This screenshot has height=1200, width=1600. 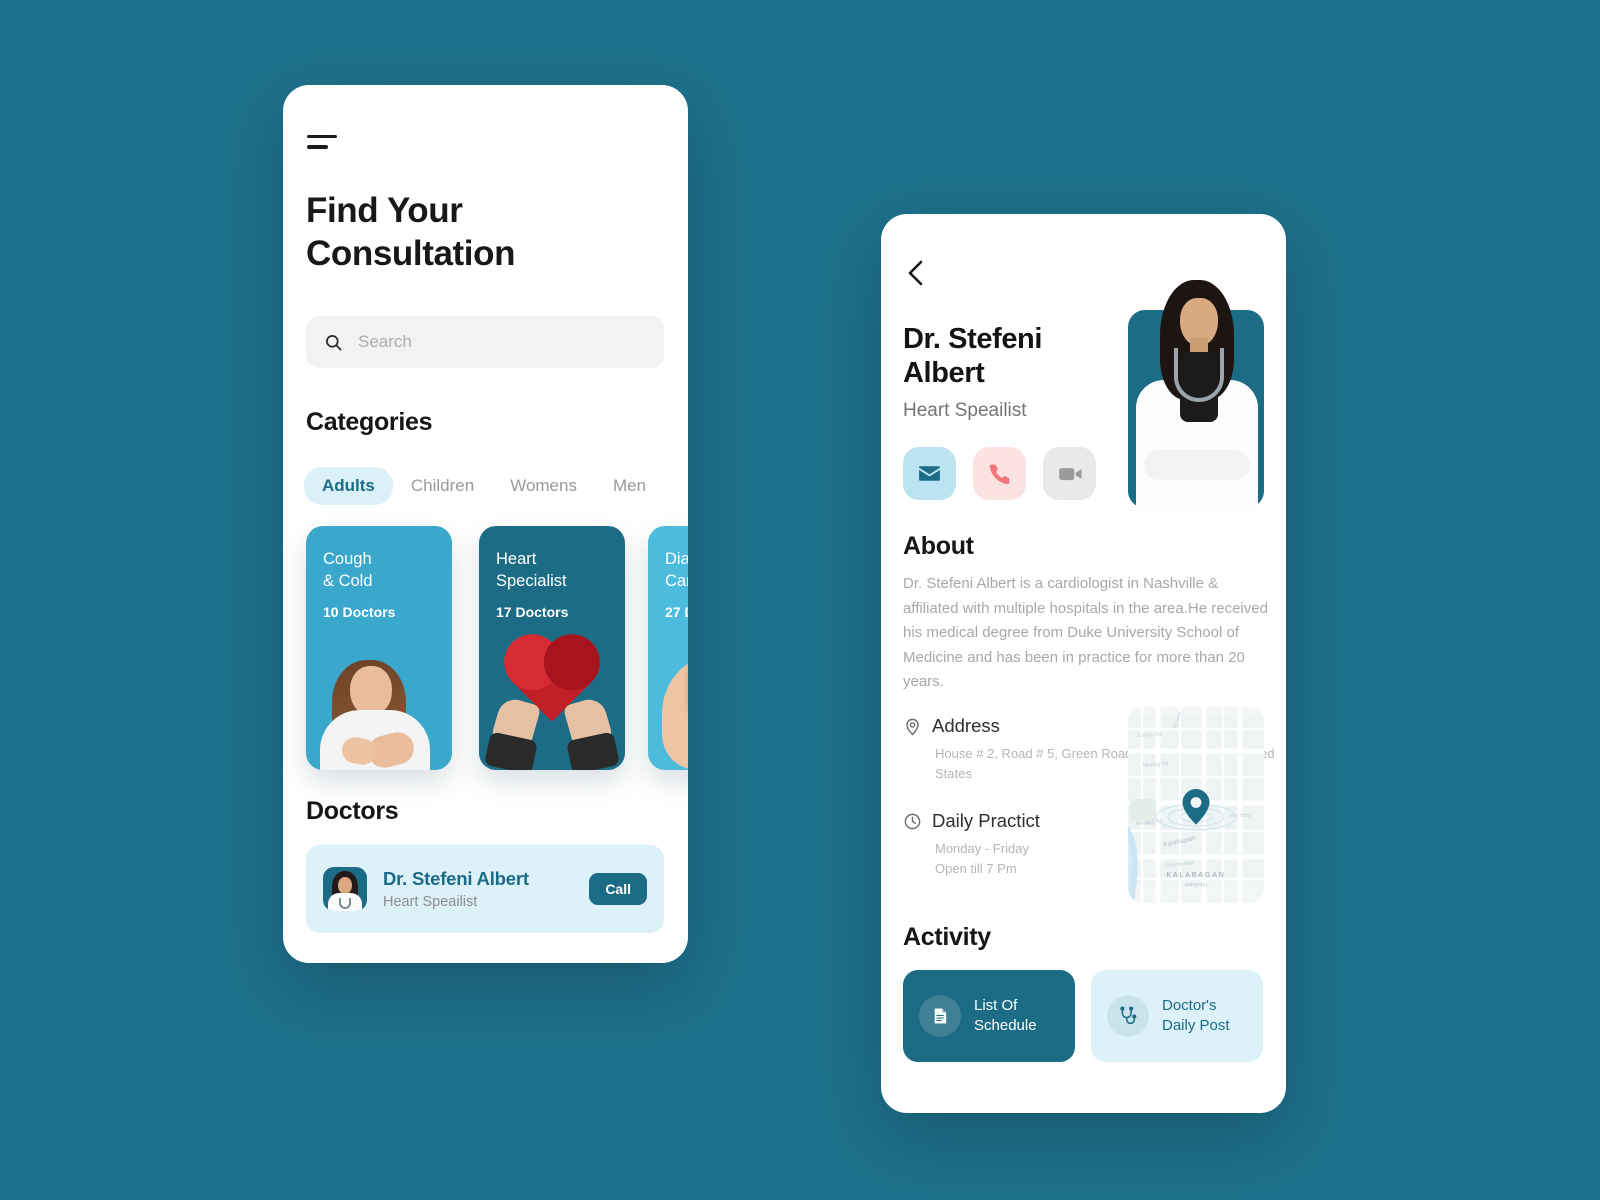 What do you see at coordinates (668, 692) in the screenshot?
I see `glucometer-in-hand-photo: 150` at bounding box center [668, 692].